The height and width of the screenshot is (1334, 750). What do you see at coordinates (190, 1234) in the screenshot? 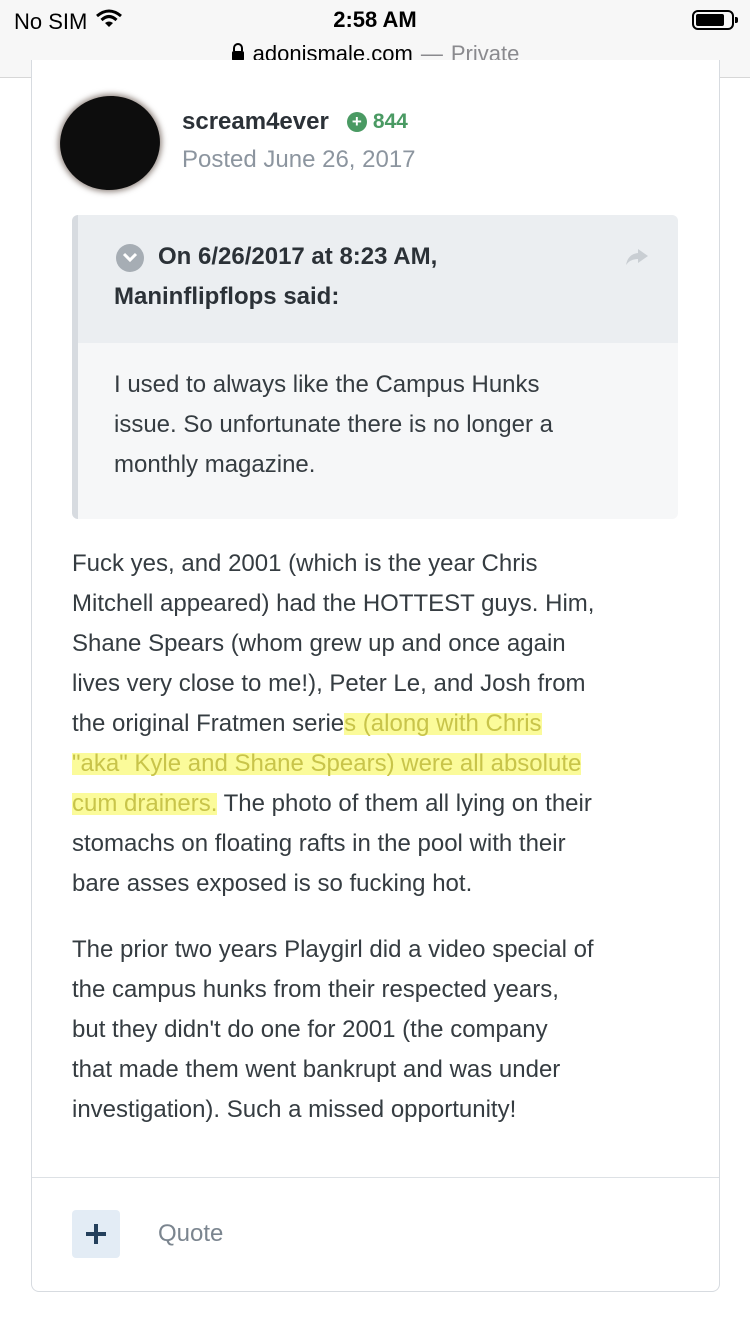
I see `quote-button: Quote` at bounding box center [190, 1234].